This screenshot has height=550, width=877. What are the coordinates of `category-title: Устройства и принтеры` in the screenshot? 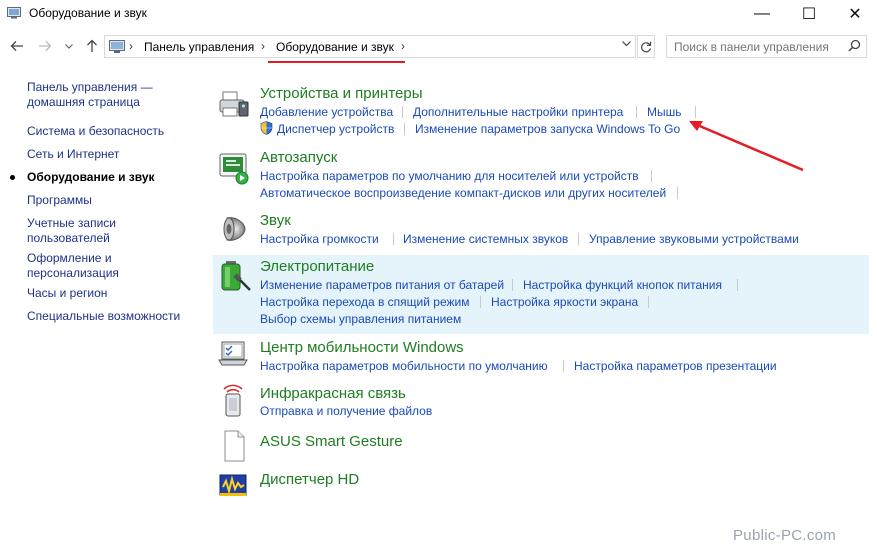 It's located at (341, 93).